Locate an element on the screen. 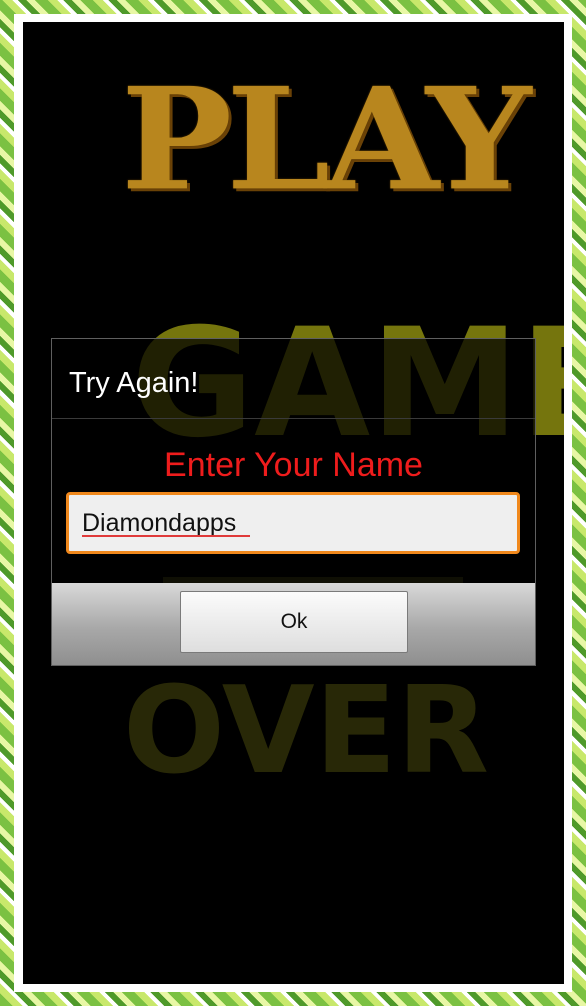 This screenshot has height=1006, width=586. spellcheck-underline is located at coordinates (166, 536).